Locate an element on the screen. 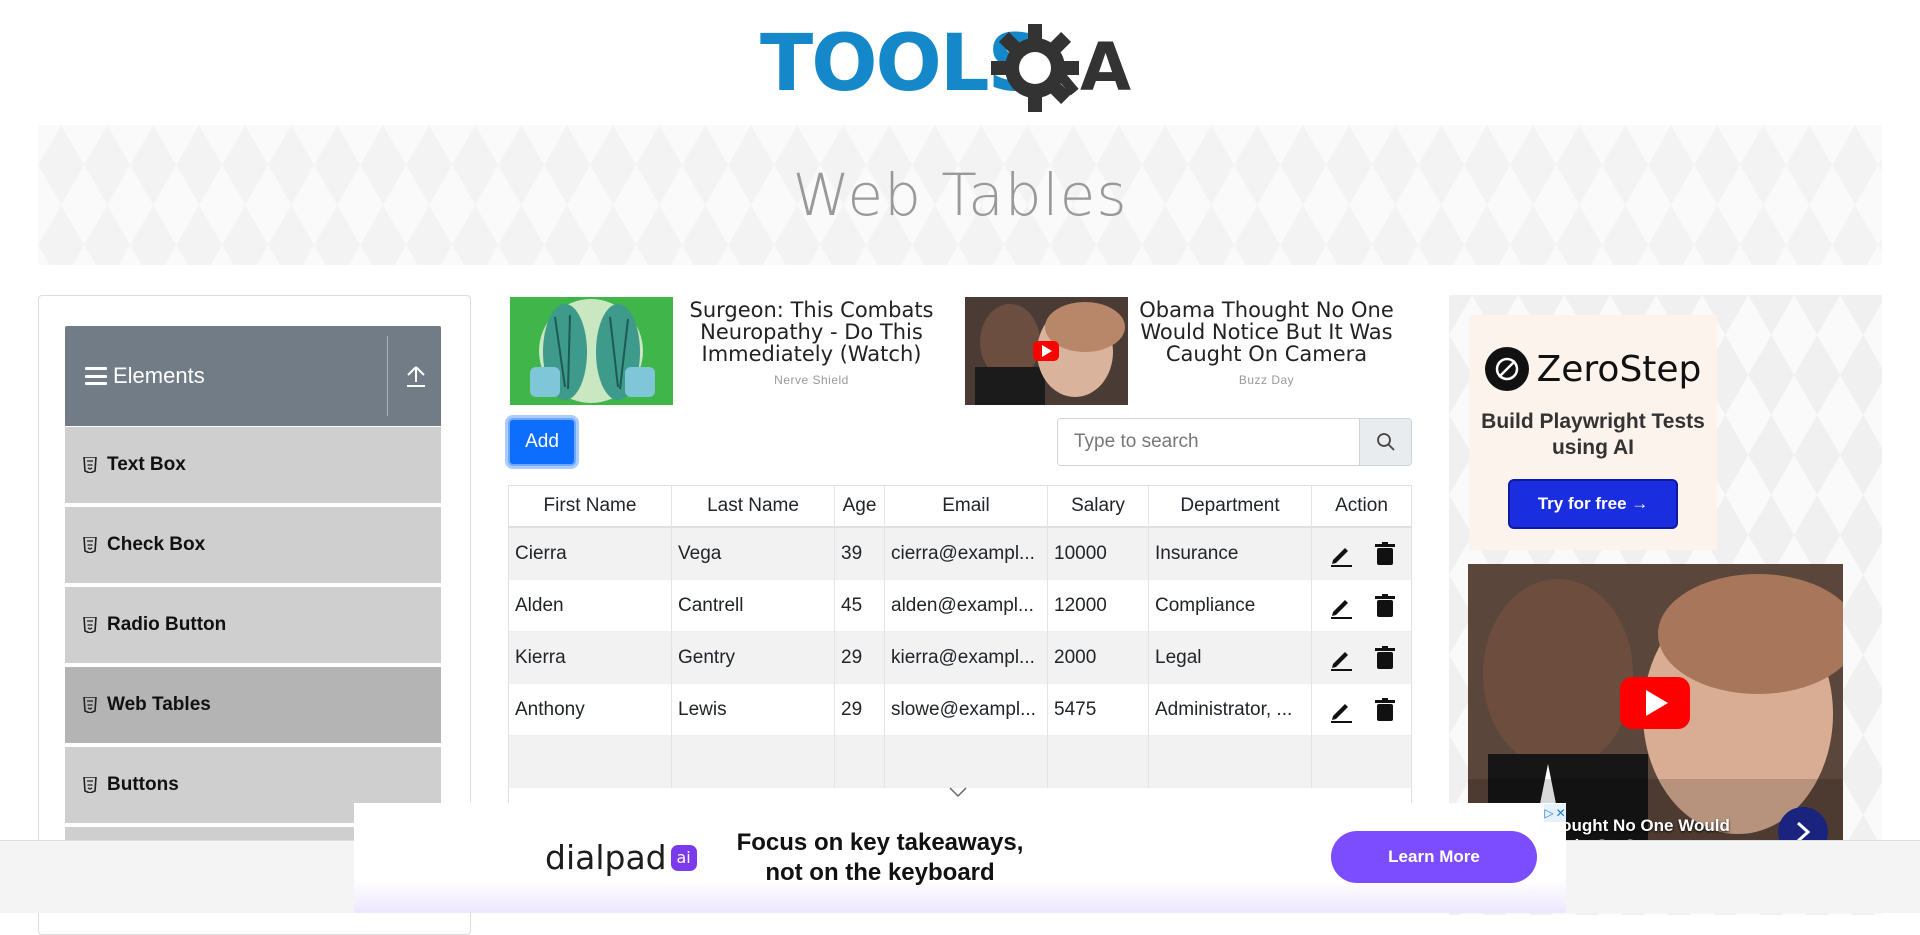 The height and width of the screenshot is (935, 1920). dialpad-brand: dialpad is located at coordinates (606, 857).